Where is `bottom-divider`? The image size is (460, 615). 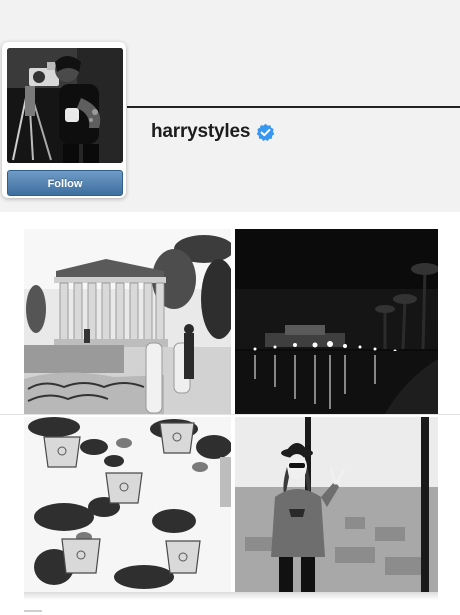
bottom-divider is located at coordinates (33, 611).